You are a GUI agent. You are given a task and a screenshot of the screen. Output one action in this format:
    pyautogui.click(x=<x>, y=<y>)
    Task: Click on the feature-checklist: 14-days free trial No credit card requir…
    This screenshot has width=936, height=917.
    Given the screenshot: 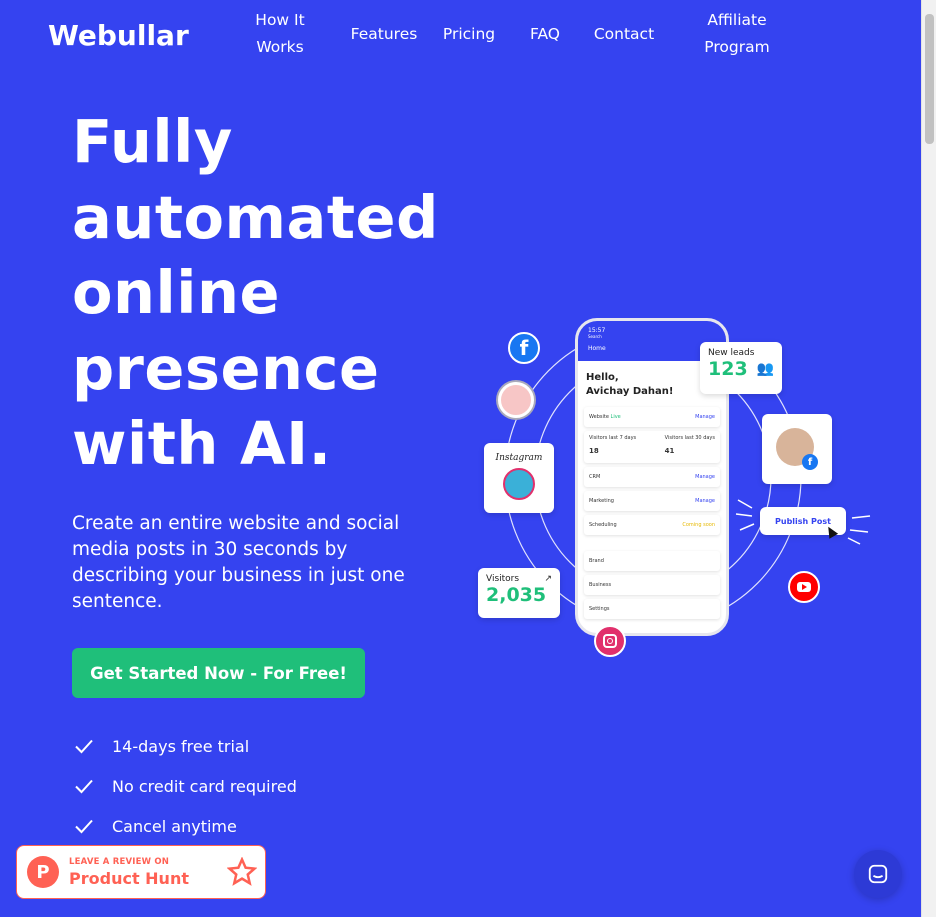 What is the action you would take?
    pyautogui.click(x=184, y=786)
    